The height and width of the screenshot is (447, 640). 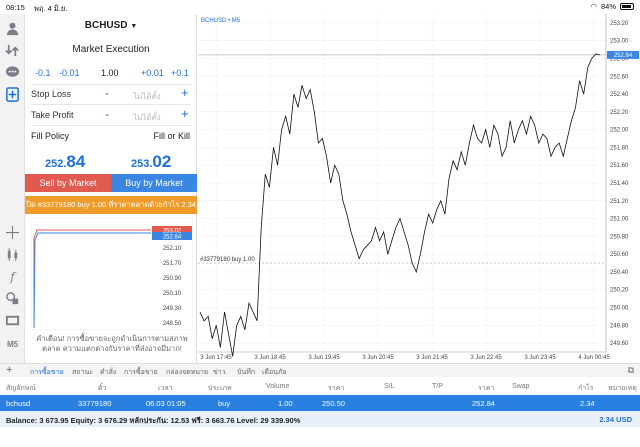 I want to click on currency: USD, so click(x=624, y=419).